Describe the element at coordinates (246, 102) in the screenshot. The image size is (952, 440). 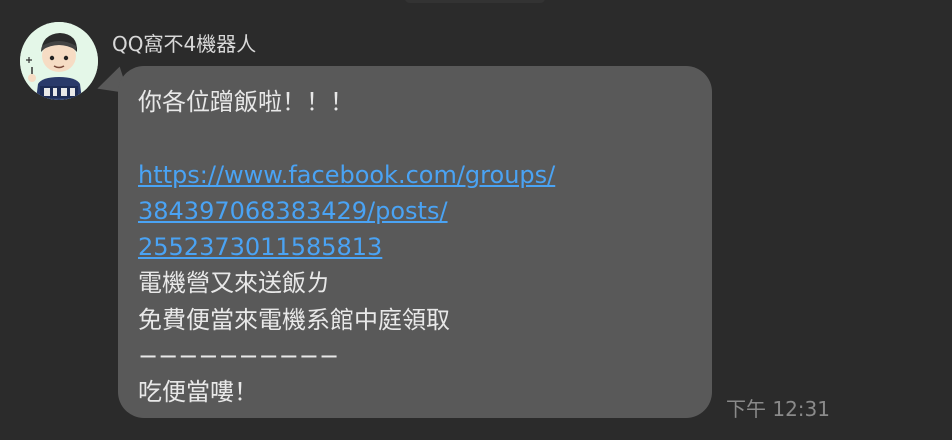
I see `message-line: 你各位蹭飯啦！！！` at that location.